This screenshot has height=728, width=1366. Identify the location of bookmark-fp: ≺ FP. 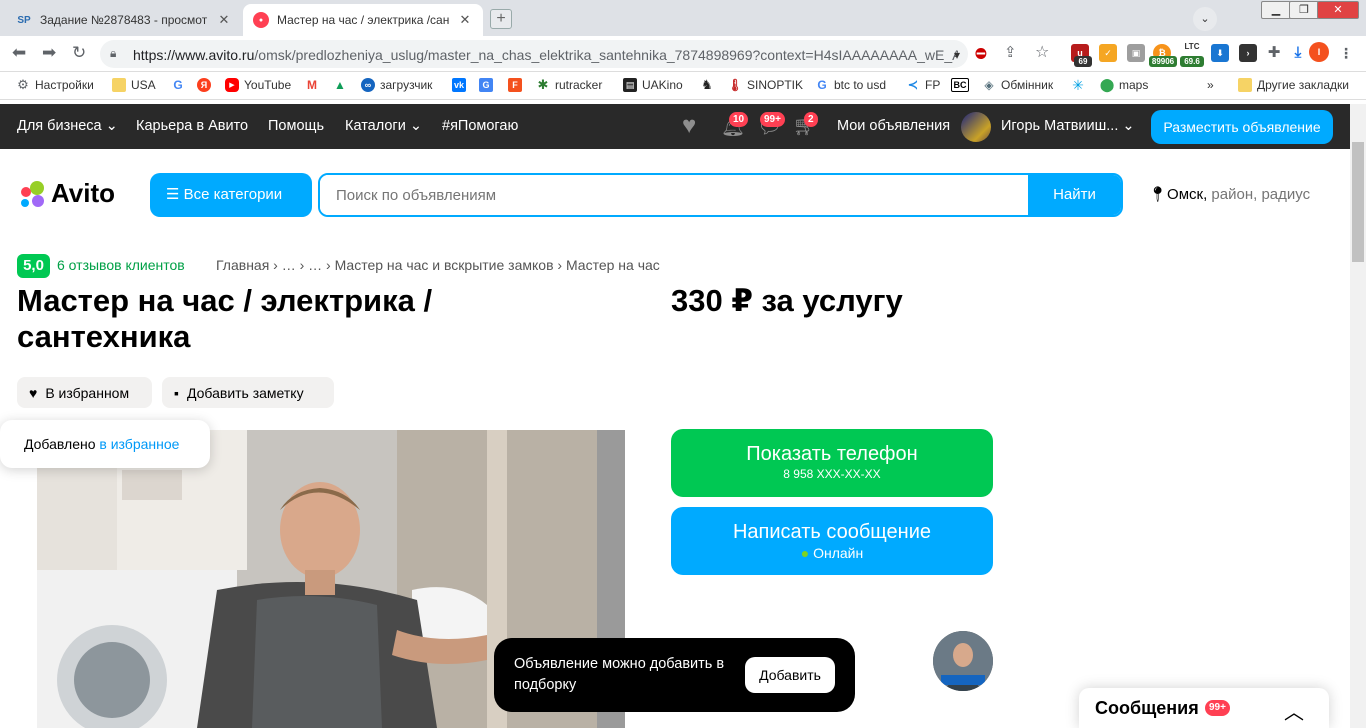
(923, 84).